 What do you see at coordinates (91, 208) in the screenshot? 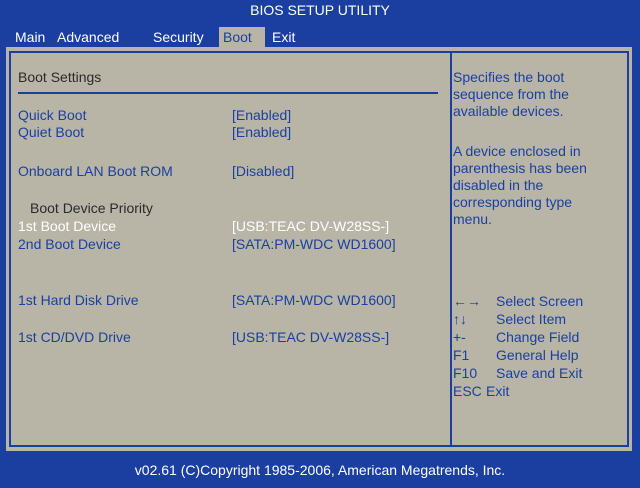
I see `boot-priority-heading: Boot Device Priority` at bounding box center [91, 208].